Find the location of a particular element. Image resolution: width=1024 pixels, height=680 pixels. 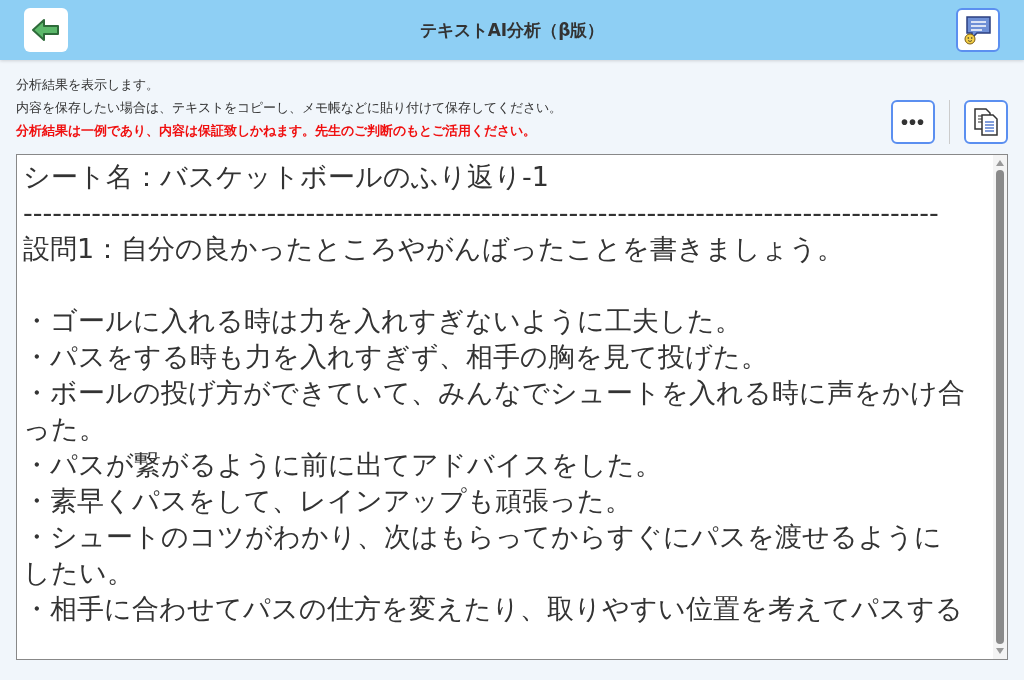

feedback-button is located at coordinates (978, 30).